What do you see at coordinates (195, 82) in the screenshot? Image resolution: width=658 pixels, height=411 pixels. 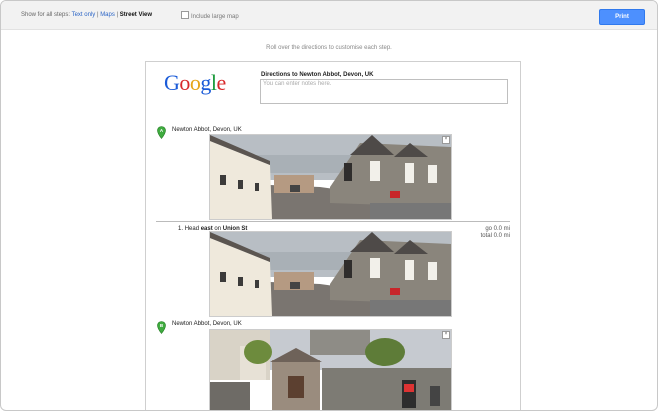 I see `google-logo: Google` at bounding box center [195, 82].